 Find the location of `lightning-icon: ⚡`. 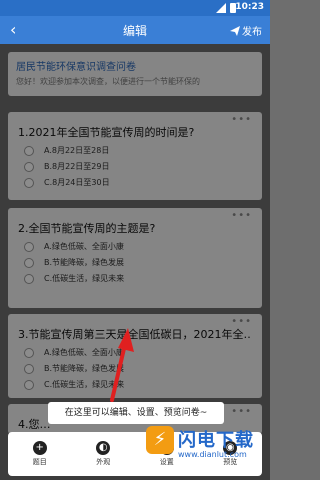

lightning-icon: ⚡ is located at coordinates (160, 440).